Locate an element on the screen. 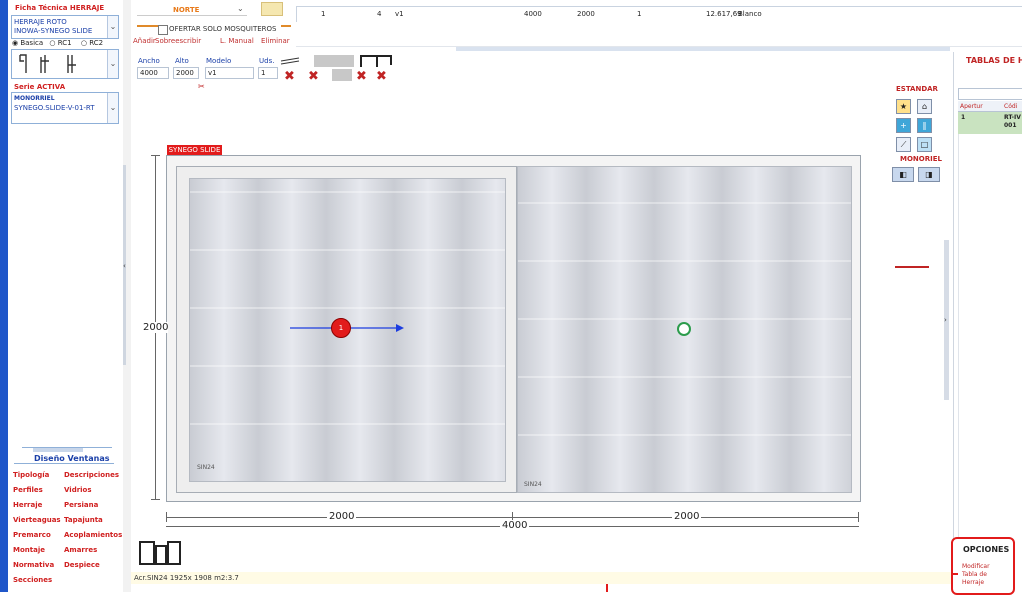 The width and height of the screenshot is (1022, 595). menu-acoplamientos: Acoplamientos is located at coordinates (93, 535).